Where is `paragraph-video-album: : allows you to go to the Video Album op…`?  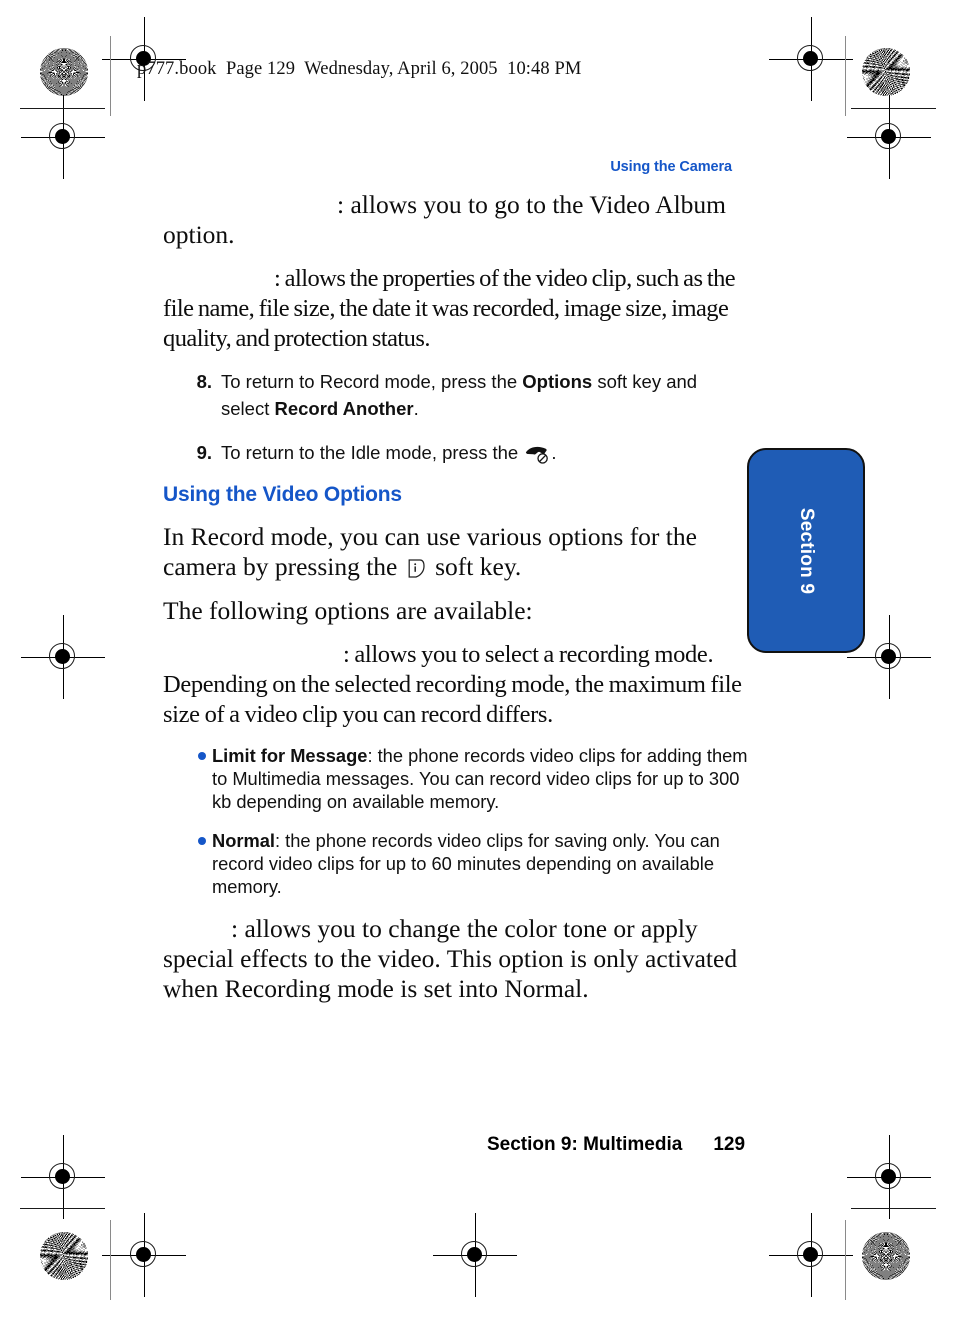 paragraph-video-album: : allows you to go to the Video Album op… is located at coordinates (455, 220).